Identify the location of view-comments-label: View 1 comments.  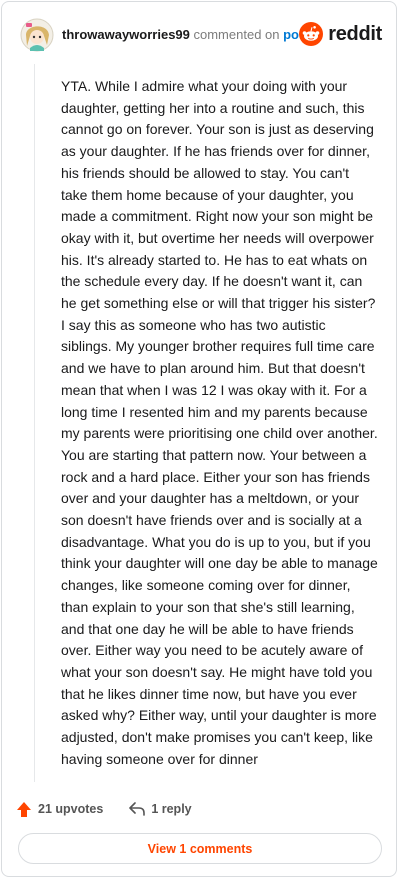
(200, 848).